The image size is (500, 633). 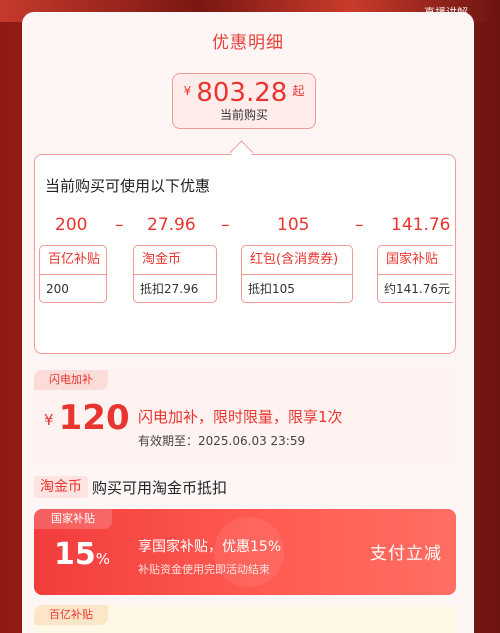 What do you see at coordinates (75, 554) in the screenshot?
I see `gov-percent-value: 15` at bounding box center [75, 554].